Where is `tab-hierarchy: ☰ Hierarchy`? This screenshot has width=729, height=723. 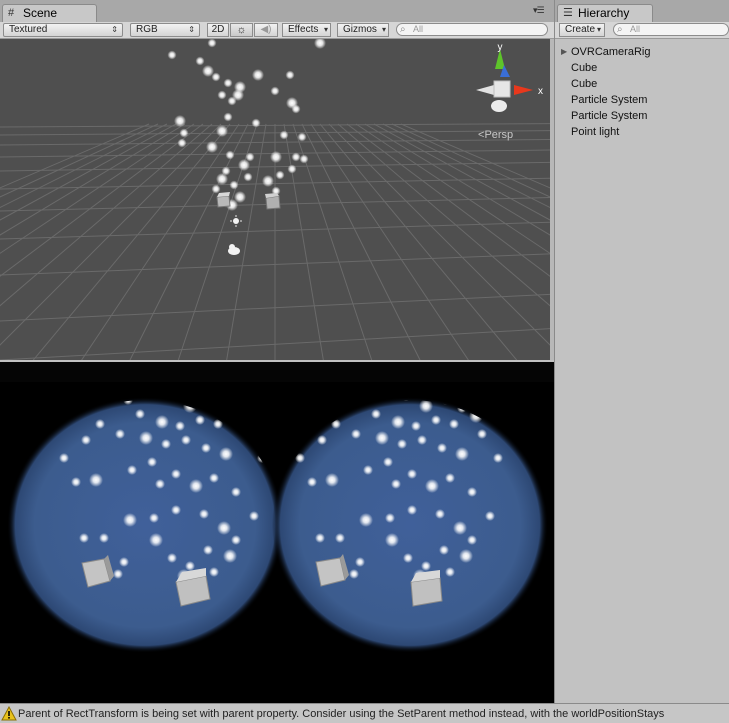
tab-hierarchy: ☰ Hierarchy is located at coordinates (605, 13).